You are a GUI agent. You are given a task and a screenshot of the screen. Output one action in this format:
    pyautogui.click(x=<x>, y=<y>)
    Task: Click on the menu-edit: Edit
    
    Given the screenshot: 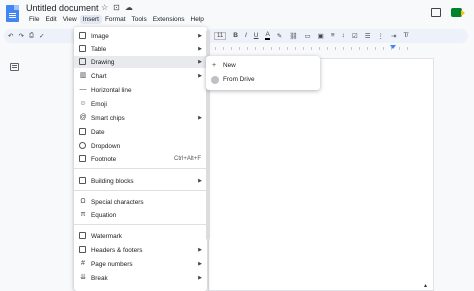 What is the action you would take?
    pyautogui.click(x=50, y=19)
    